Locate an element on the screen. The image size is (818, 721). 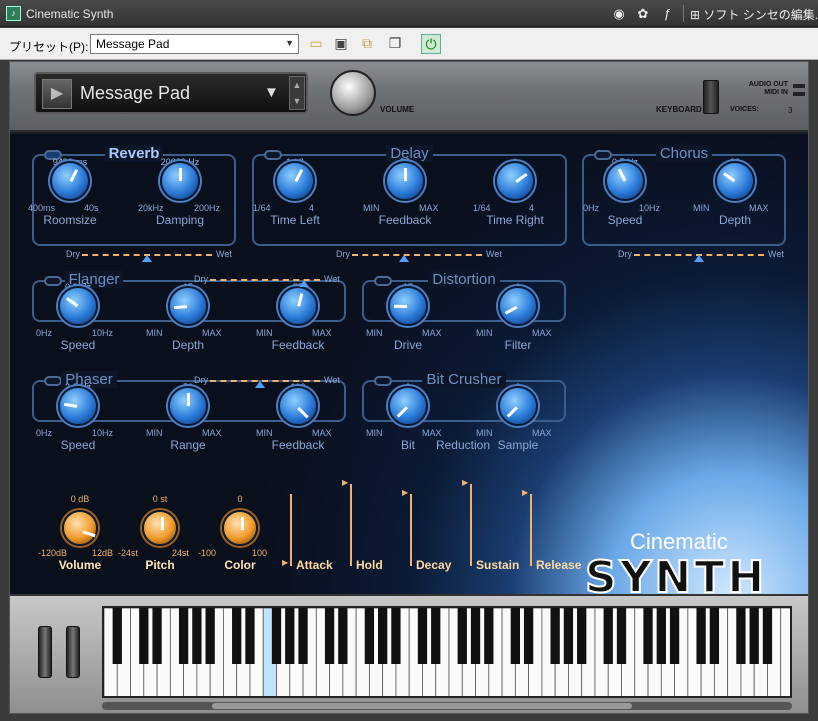
flanger-depth-knob is located at coordinates (188, 306).